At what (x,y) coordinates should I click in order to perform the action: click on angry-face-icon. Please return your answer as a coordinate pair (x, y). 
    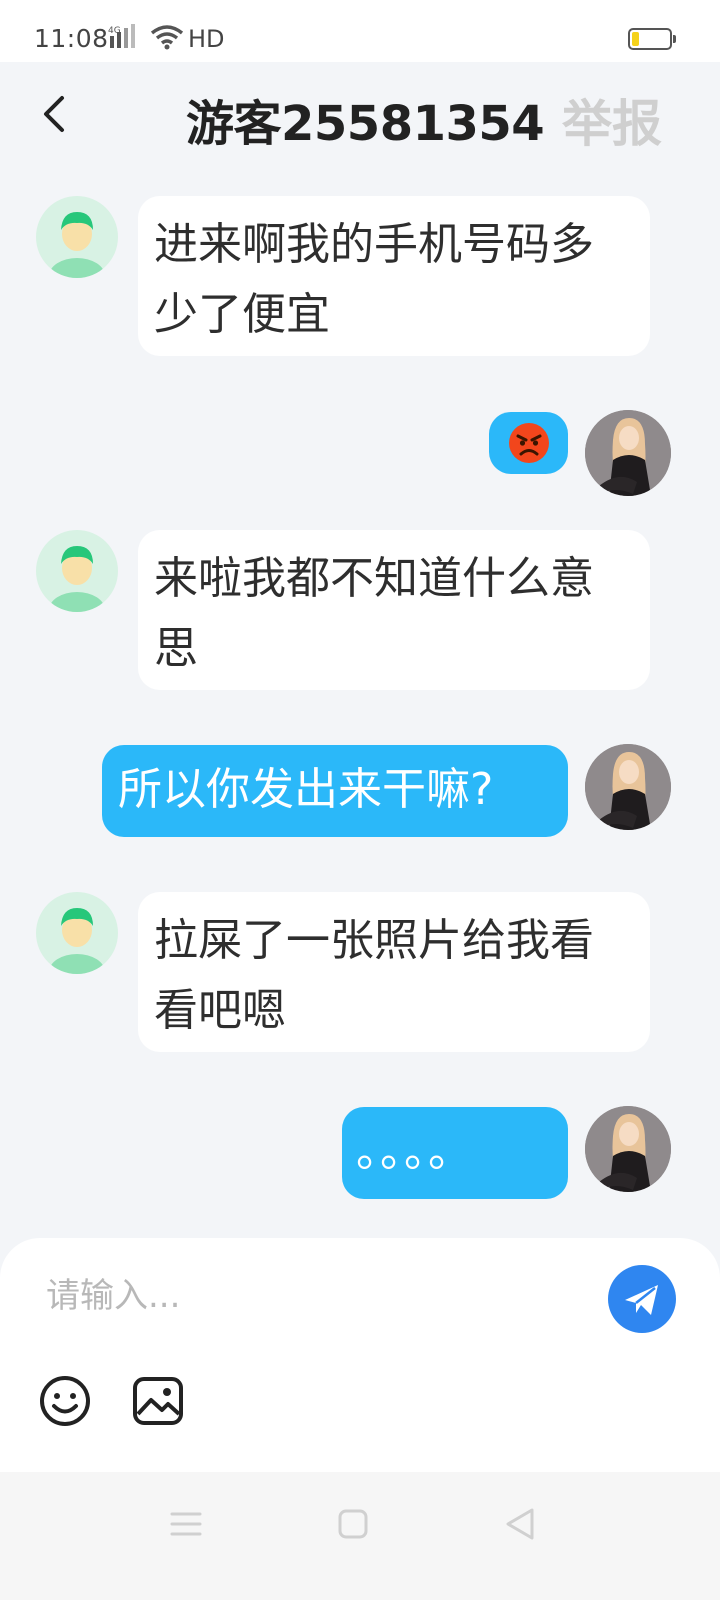
    Looking at the image, I should click on (528, 443).